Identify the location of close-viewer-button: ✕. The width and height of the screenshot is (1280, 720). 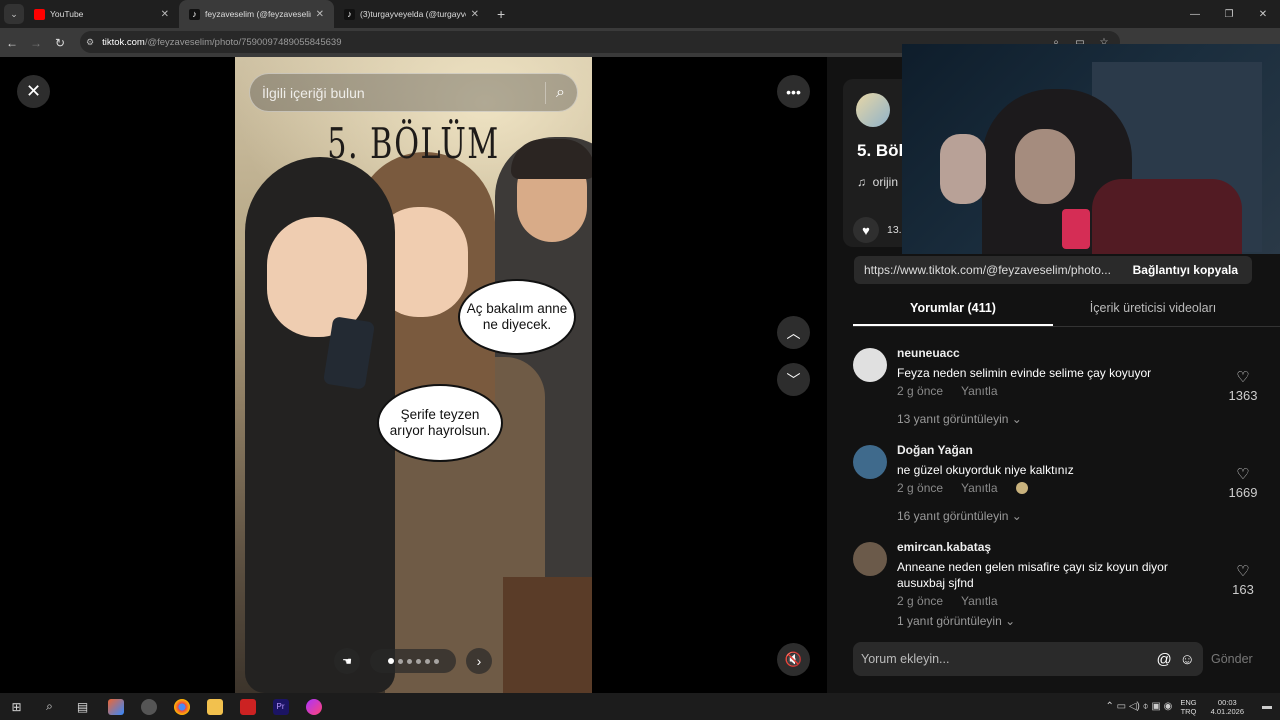
(33, 91).